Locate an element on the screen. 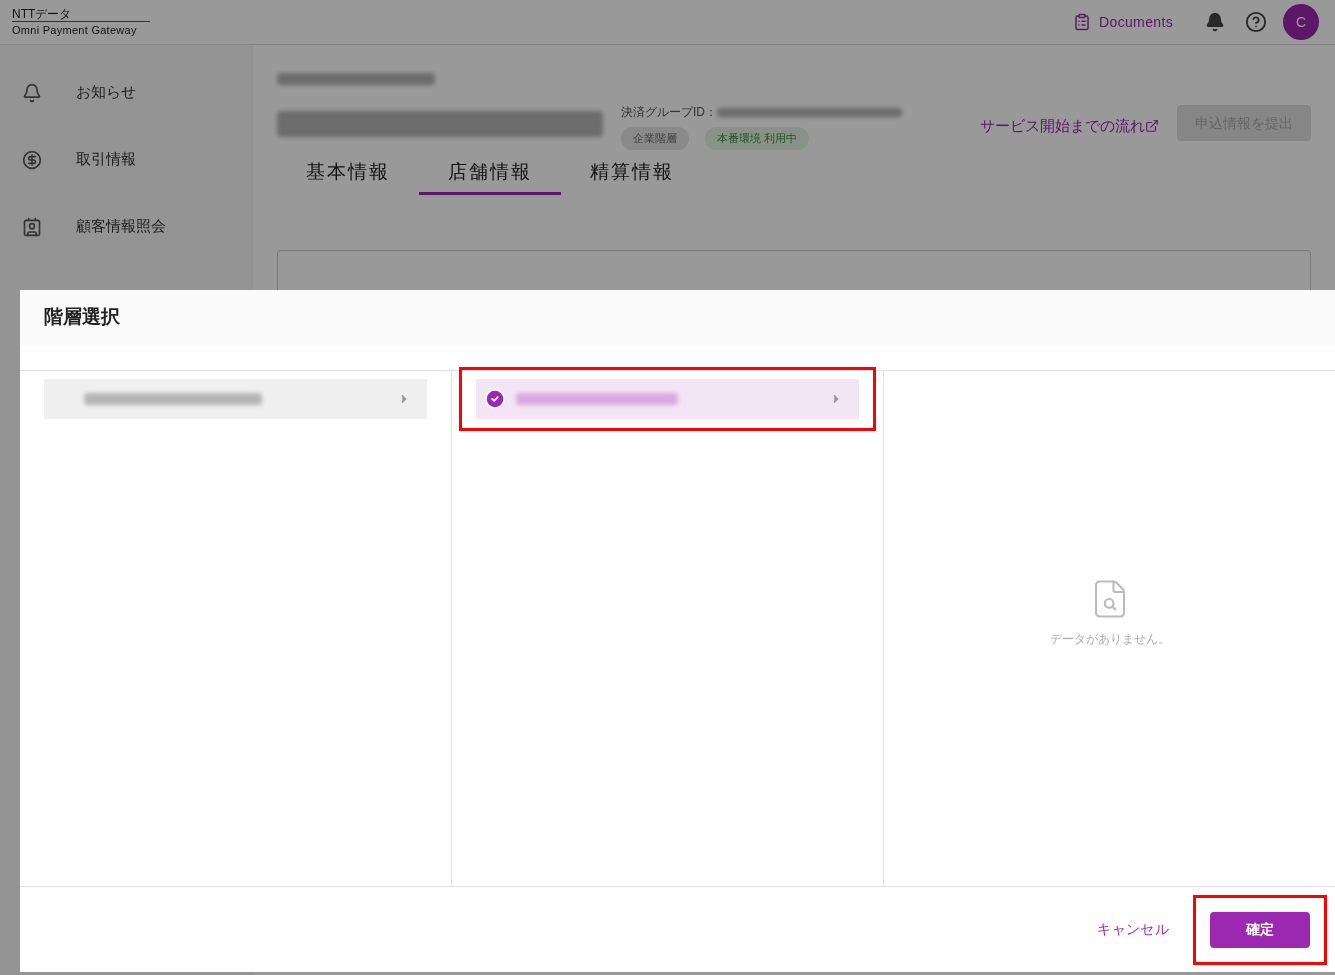 The image size is (1335, 975). tab: 精算情報 is located at coordinates (632, 176).